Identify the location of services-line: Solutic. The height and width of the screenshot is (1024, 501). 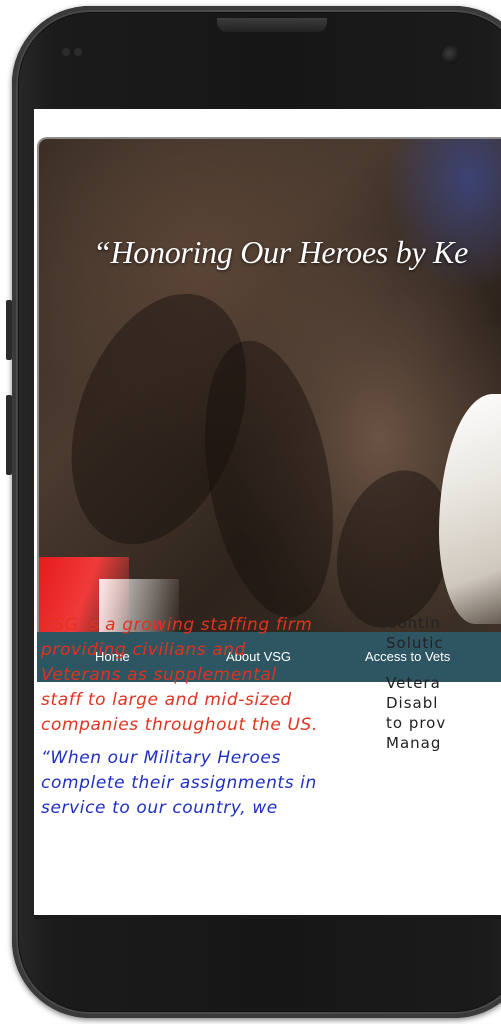
(415, 643).